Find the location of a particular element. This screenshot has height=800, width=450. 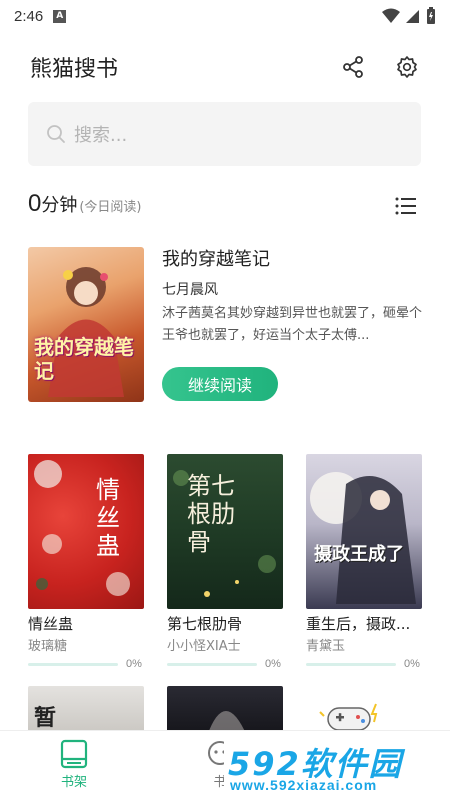

shelf-book-cover-title: 摄政王成了 is located at coordinates (359, 554).